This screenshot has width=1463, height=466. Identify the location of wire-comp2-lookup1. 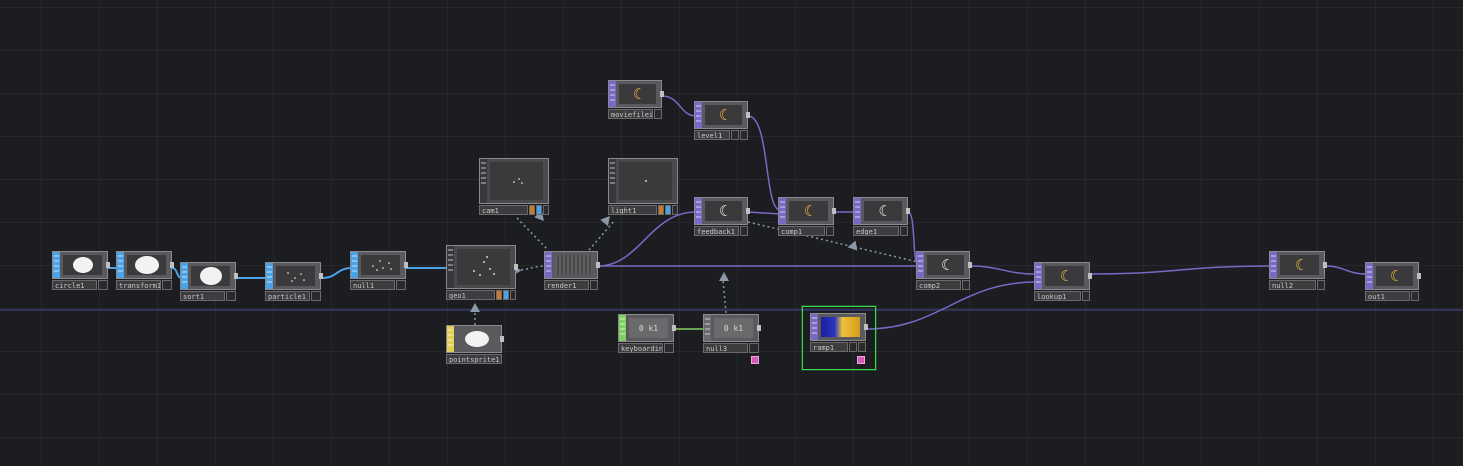
(1003, 270).